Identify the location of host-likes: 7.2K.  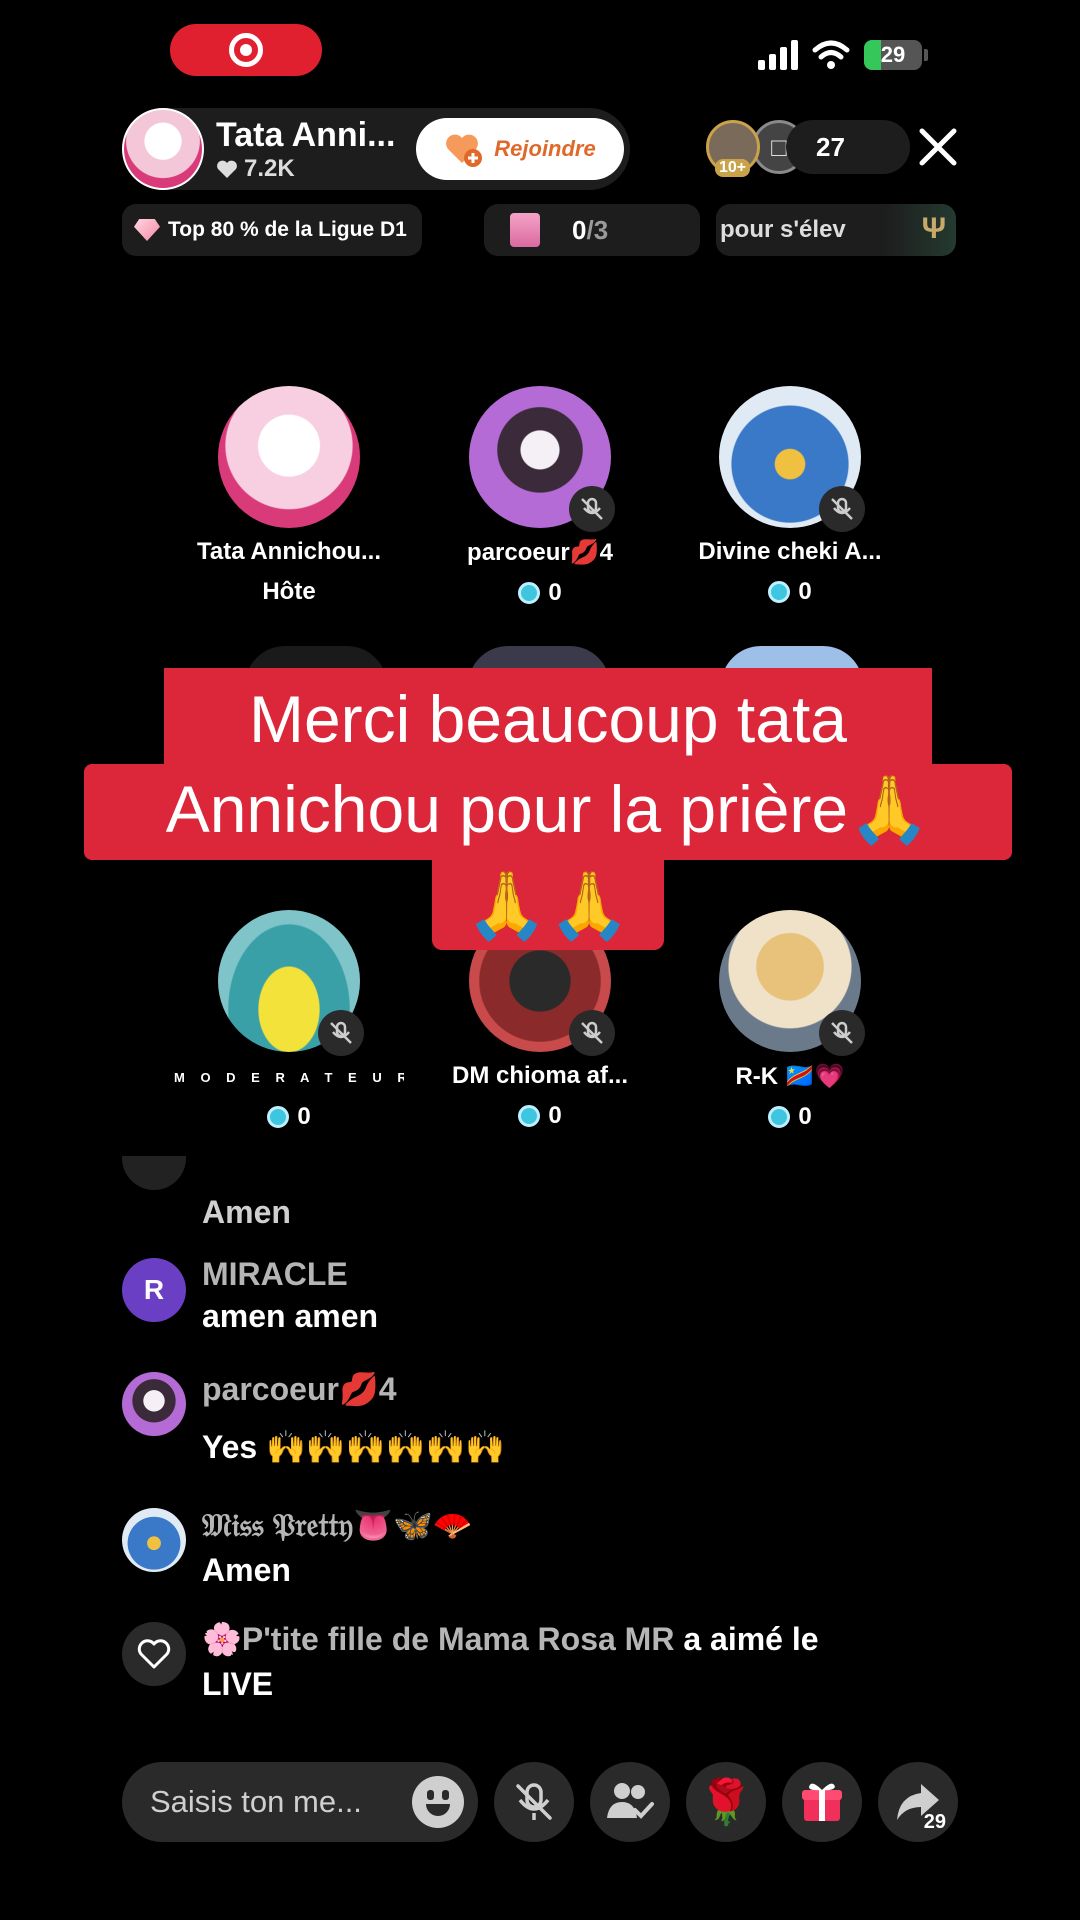
(311, 169).